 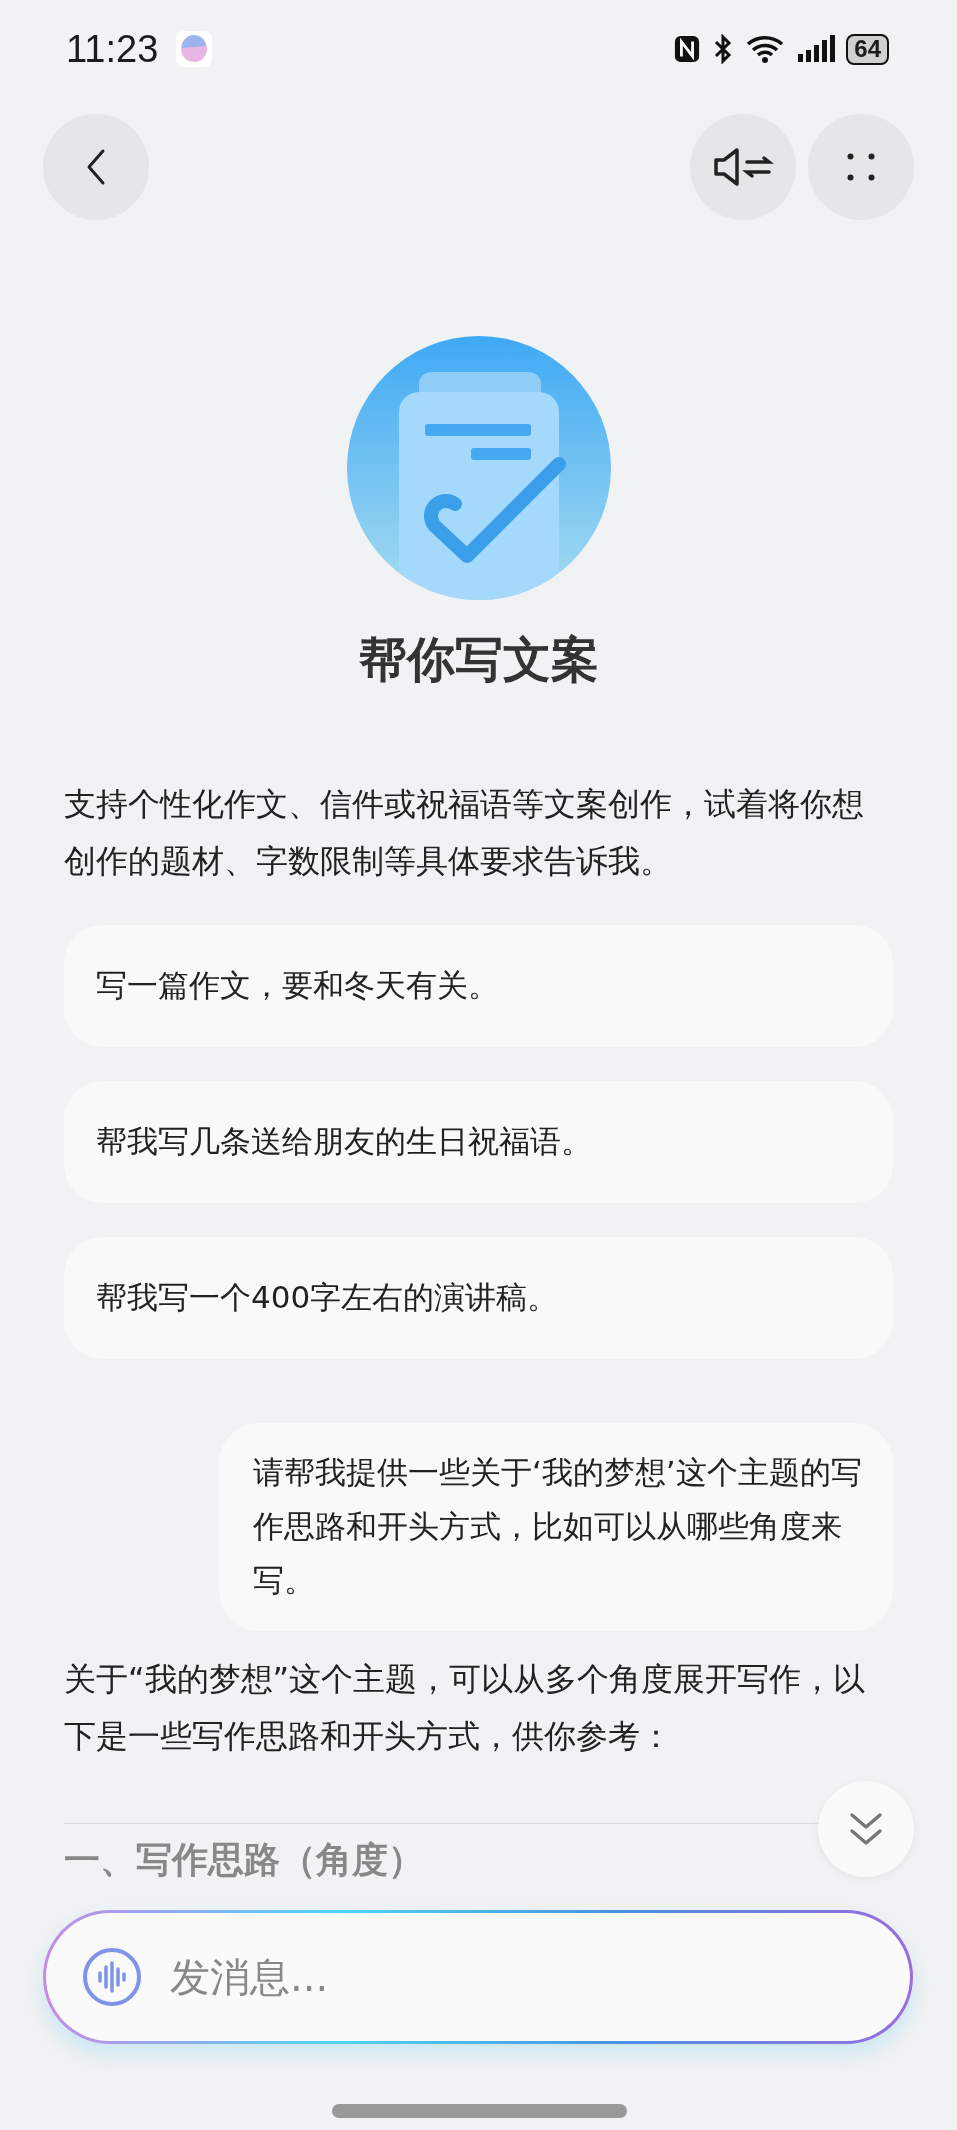 What do you see at coordinates (194, 49) in the screenshot?
I see `app-icon` at bounding box center [194, 49].